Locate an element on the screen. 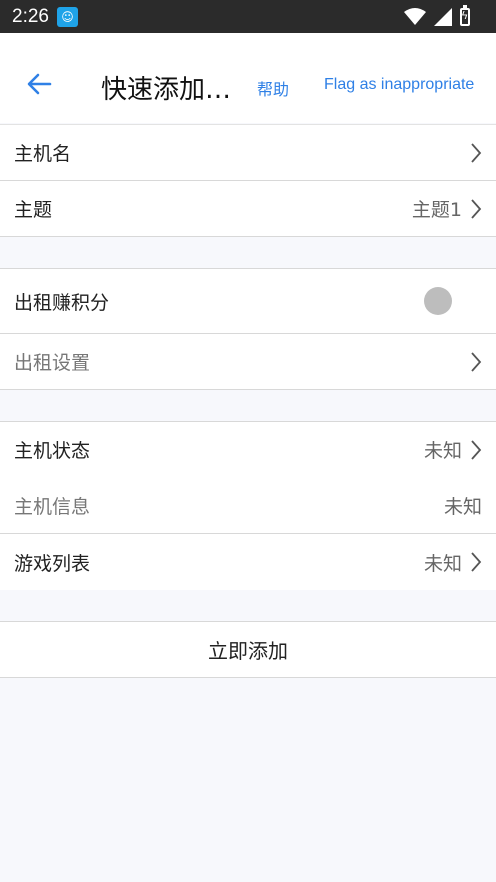 This screenshot has height=882, width=496. rent-points-toggle is located at coordinates (438, 301).